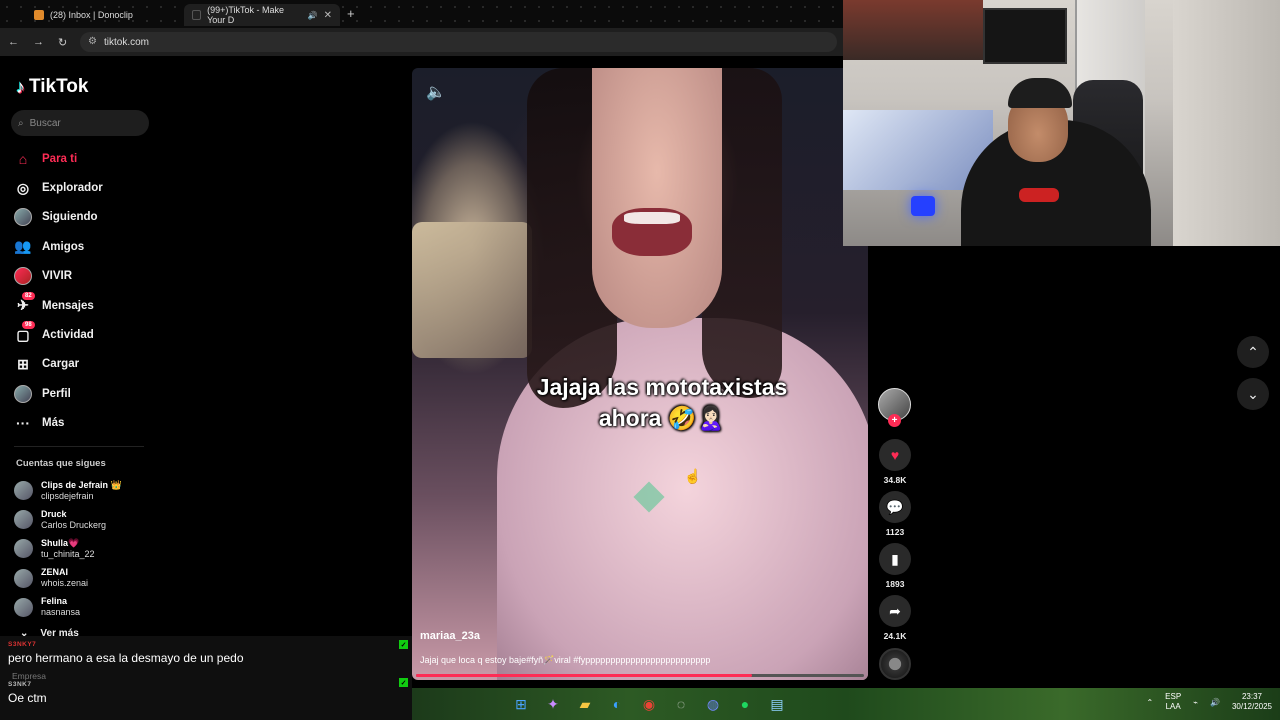 This screenshot has width=1280, height=720. Describe the element at coordinates (62, 42) in the screenshot. I see `reload-icon: ↻` at that location.